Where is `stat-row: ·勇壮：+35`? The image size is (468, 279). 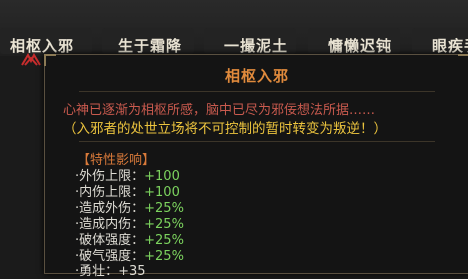
stat-row: ·勇壮：+35 is located at coordinates (110, 269).